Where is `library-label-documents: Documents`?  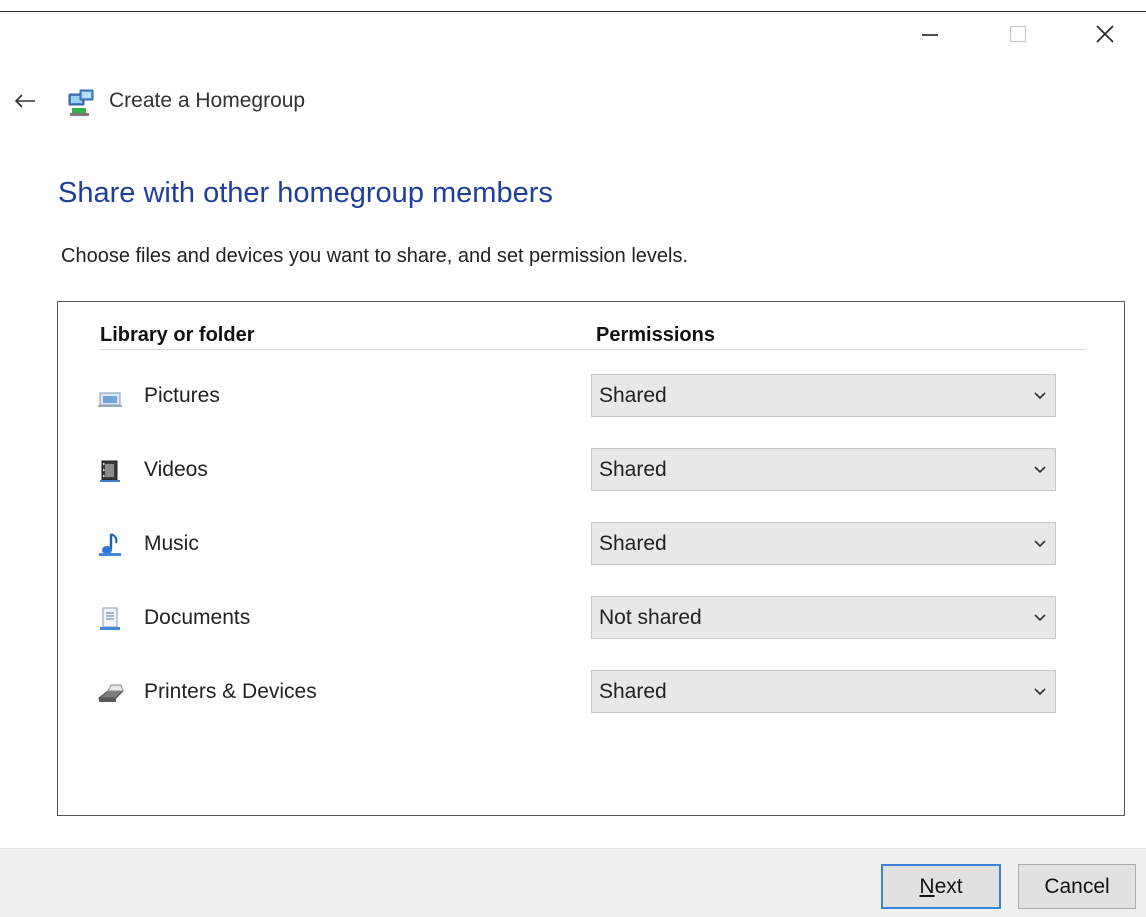
library-label-documents: Documents is located at coordinates (197, 617).